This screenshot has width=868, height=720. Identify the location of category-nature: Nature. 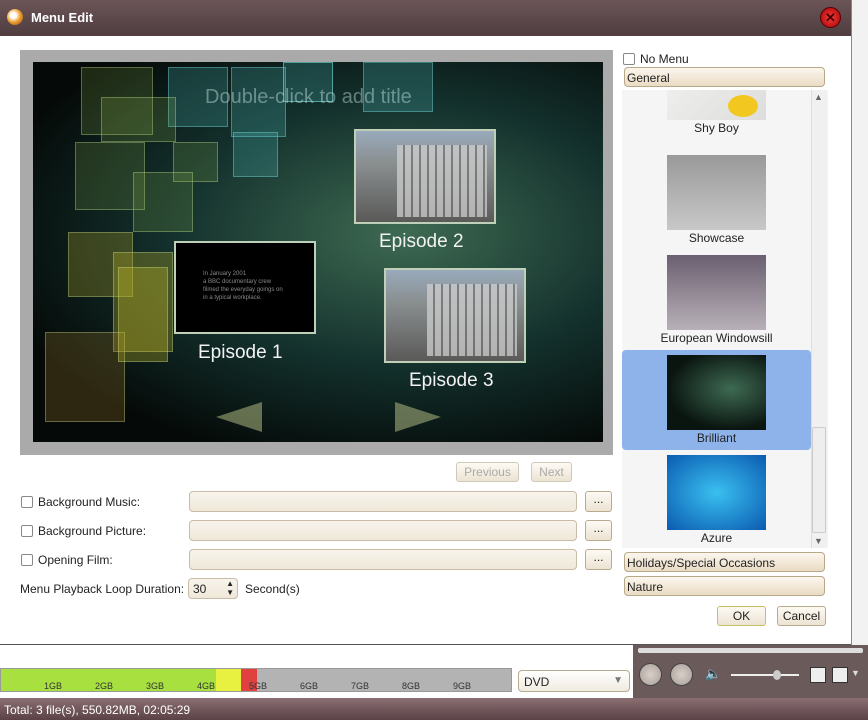
(724, 586).